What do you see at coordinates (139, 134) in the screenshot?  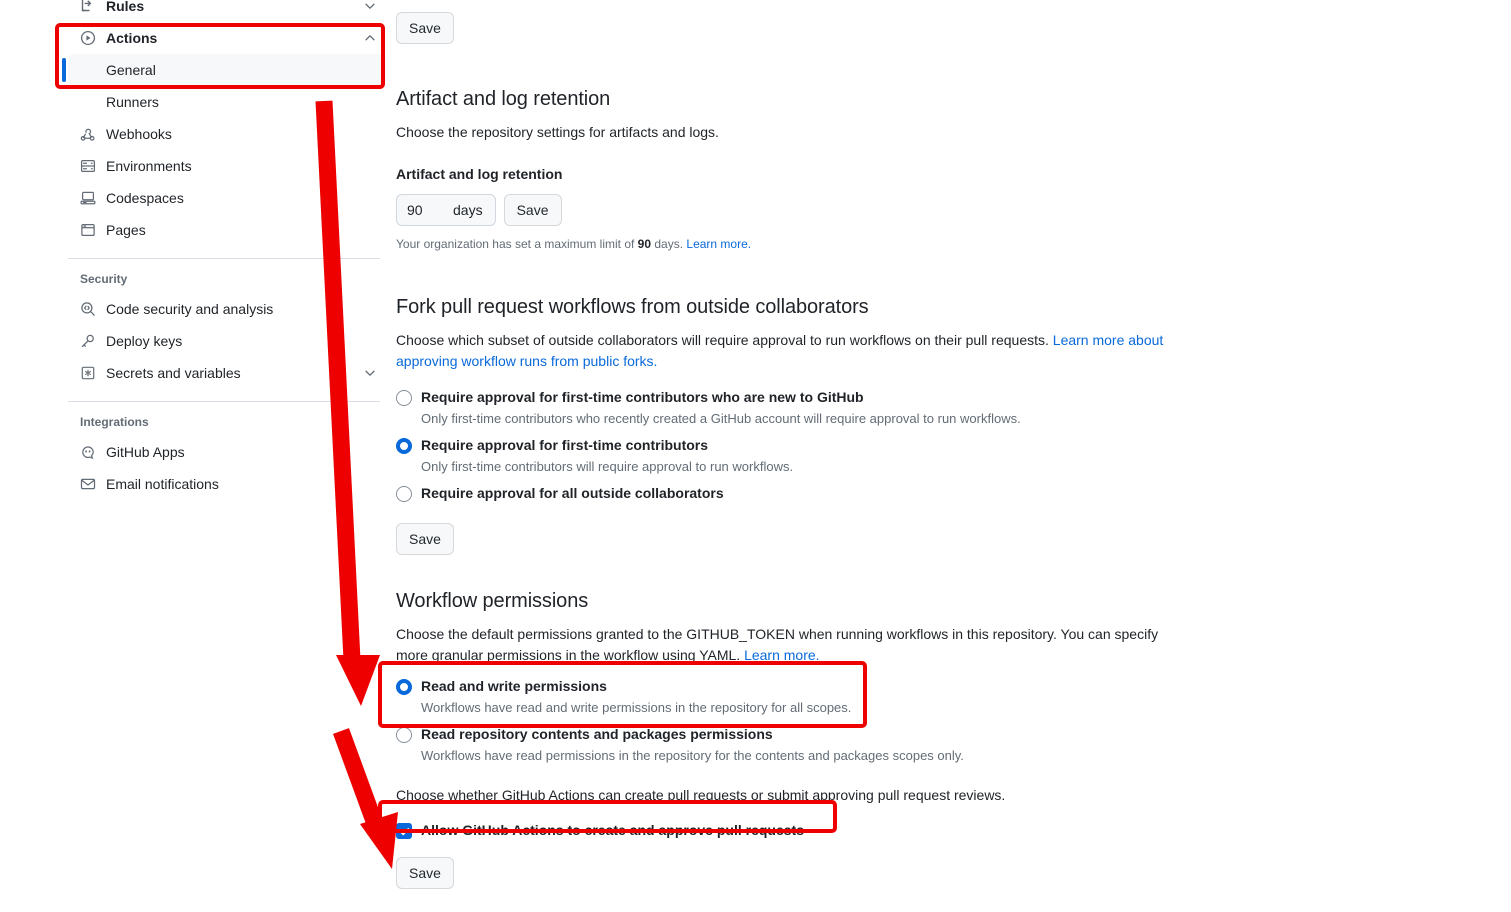 I see `sidebar-item-label: Webhooks` at bounding box center [139, 134].